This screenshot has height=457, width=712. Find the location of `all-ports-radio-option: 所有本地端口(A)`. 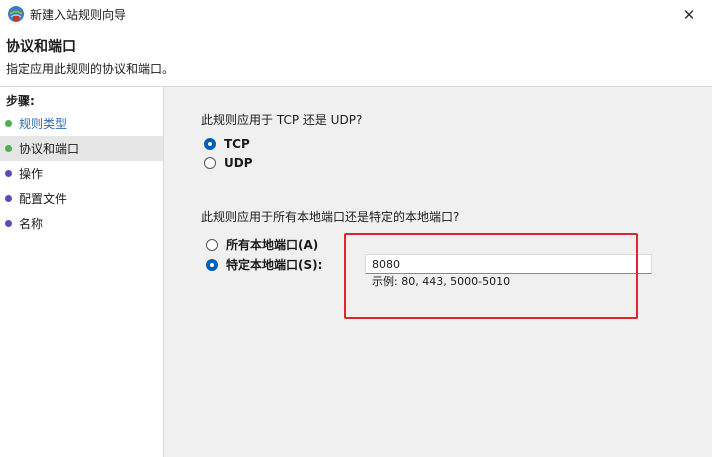

all-ports-radio-option: 所有本地端口(A) is located at coordinates (262, 244).